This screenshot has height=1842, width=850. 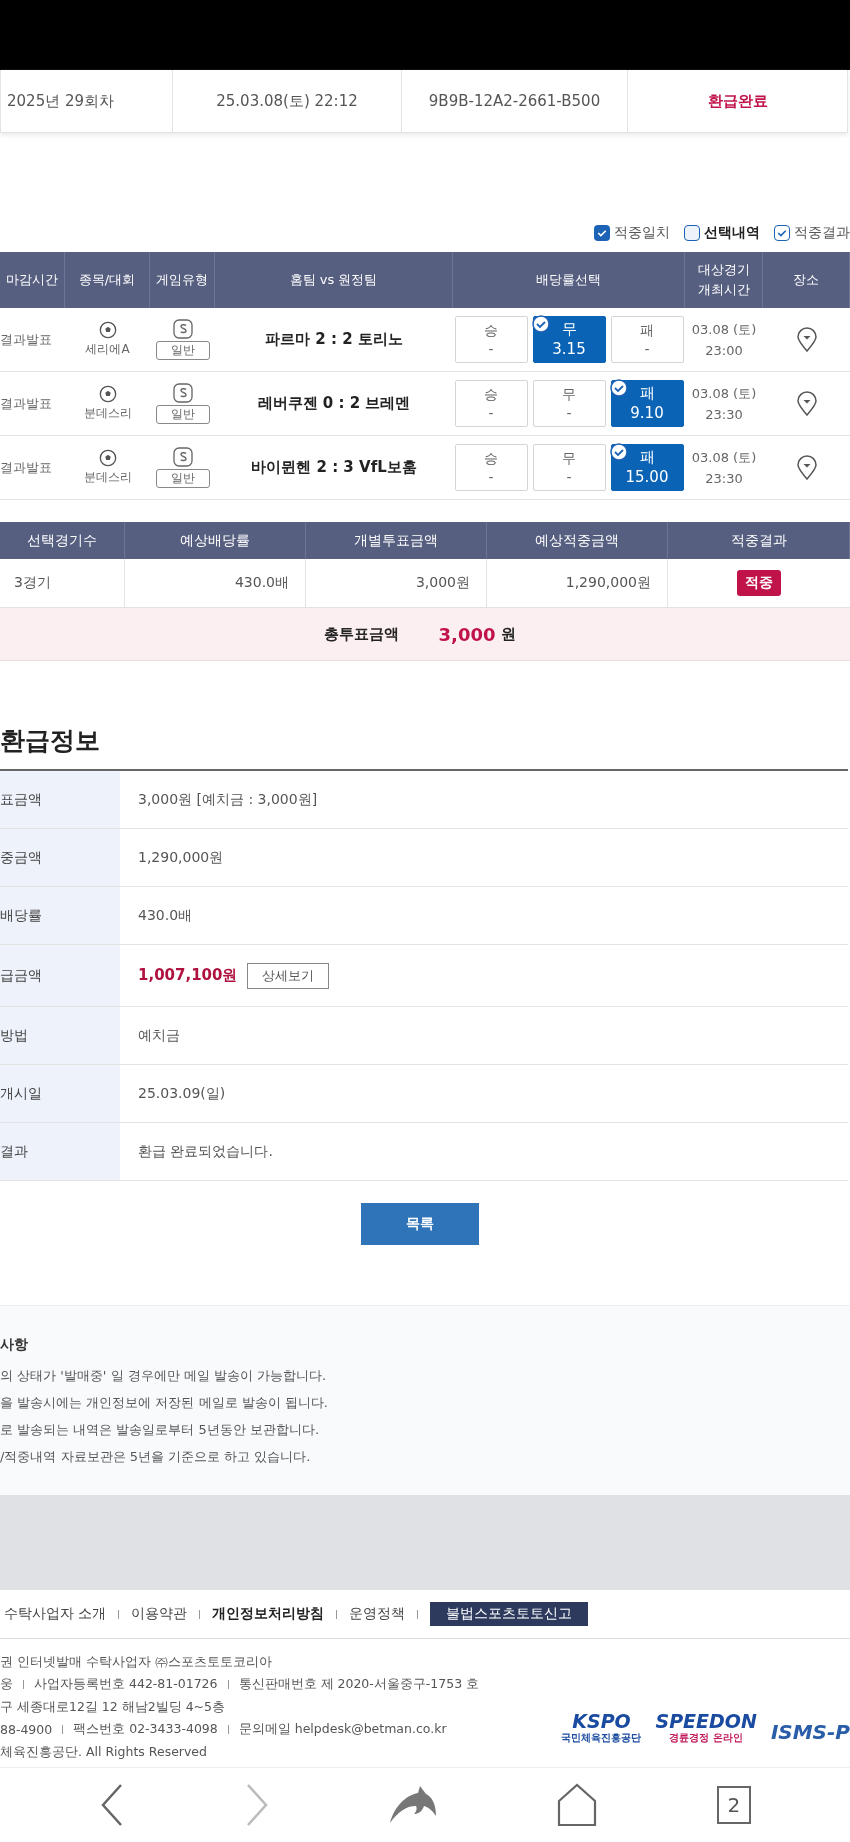 I want to click on footer-link: 운영정책, so click(x=377, y=1614).